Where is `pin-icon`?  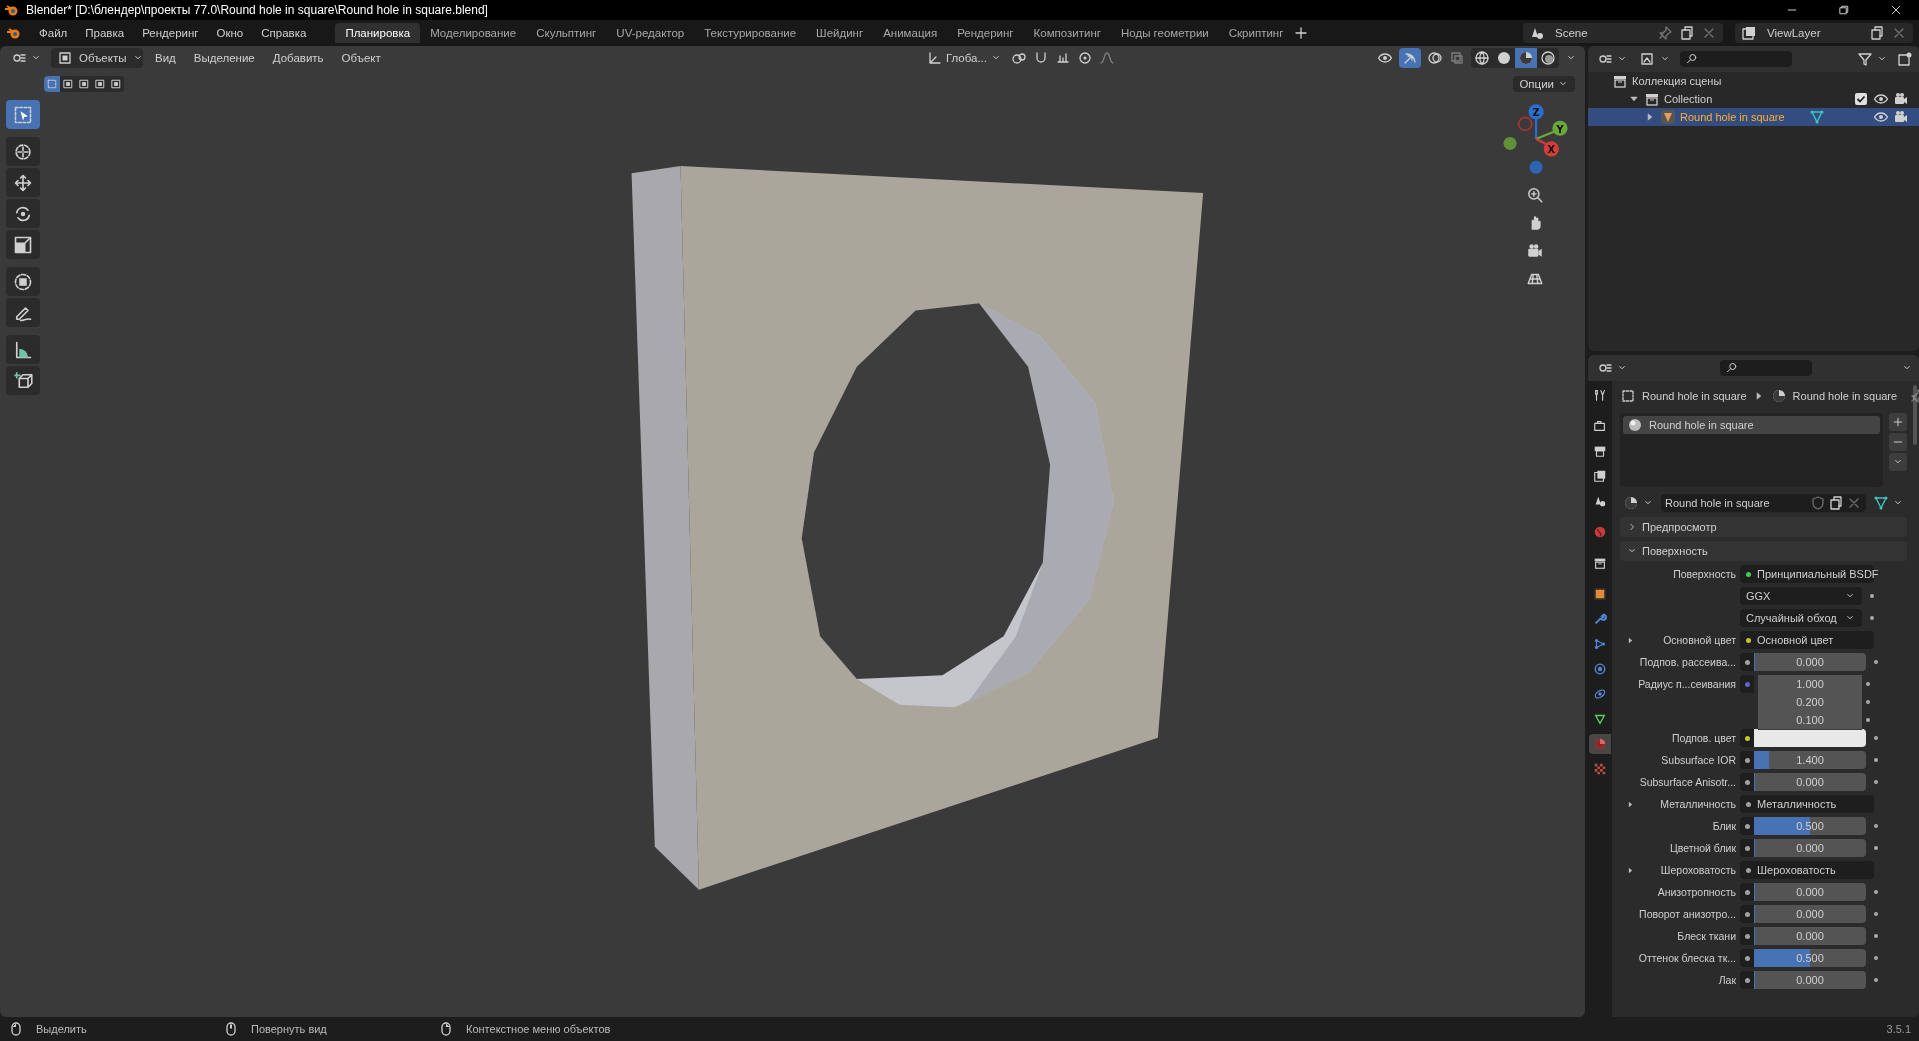
pin-icon is located at coordinates (1665, 33).